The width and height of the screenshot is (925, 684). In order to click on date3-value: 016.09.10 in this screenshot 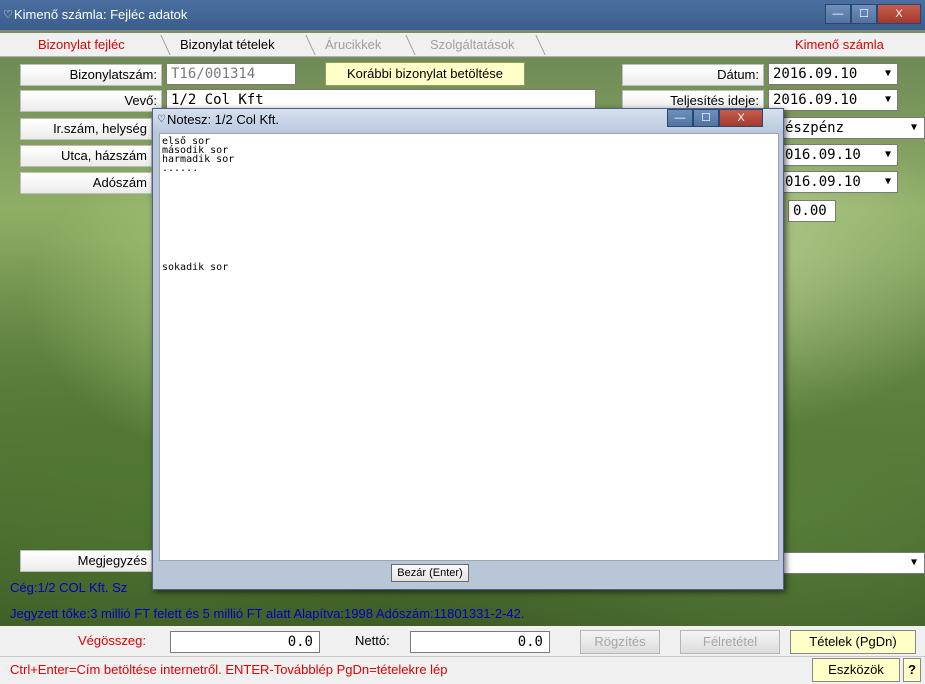, I will do `click(823, 155)`.